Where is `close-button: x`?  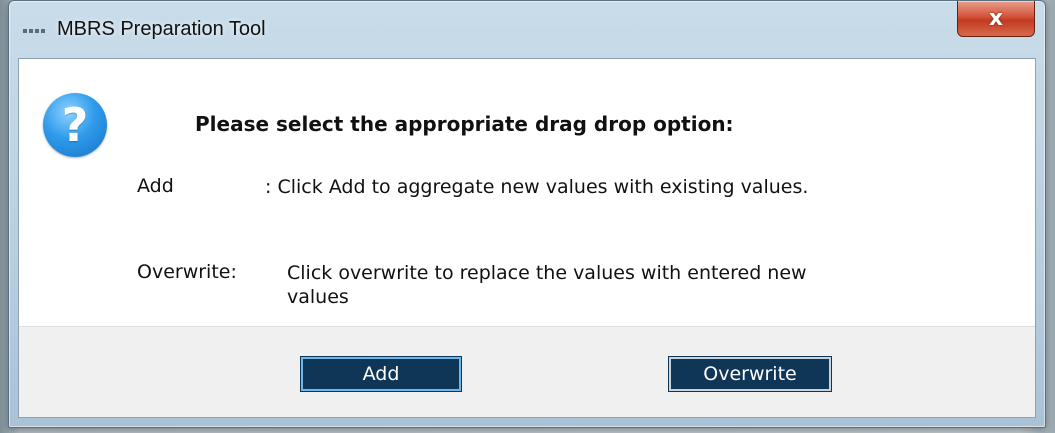
close-button: x is located at coordinates (996, 19).